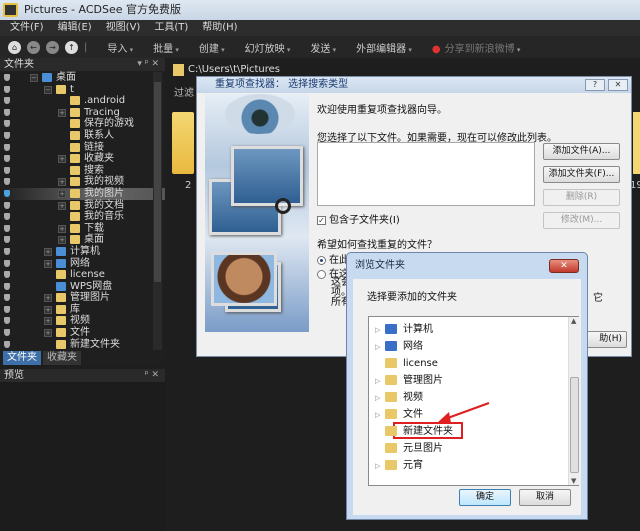 The image size is (640, 531). I want to click on scrollbar: ▲ ▼, so click(573, 401).